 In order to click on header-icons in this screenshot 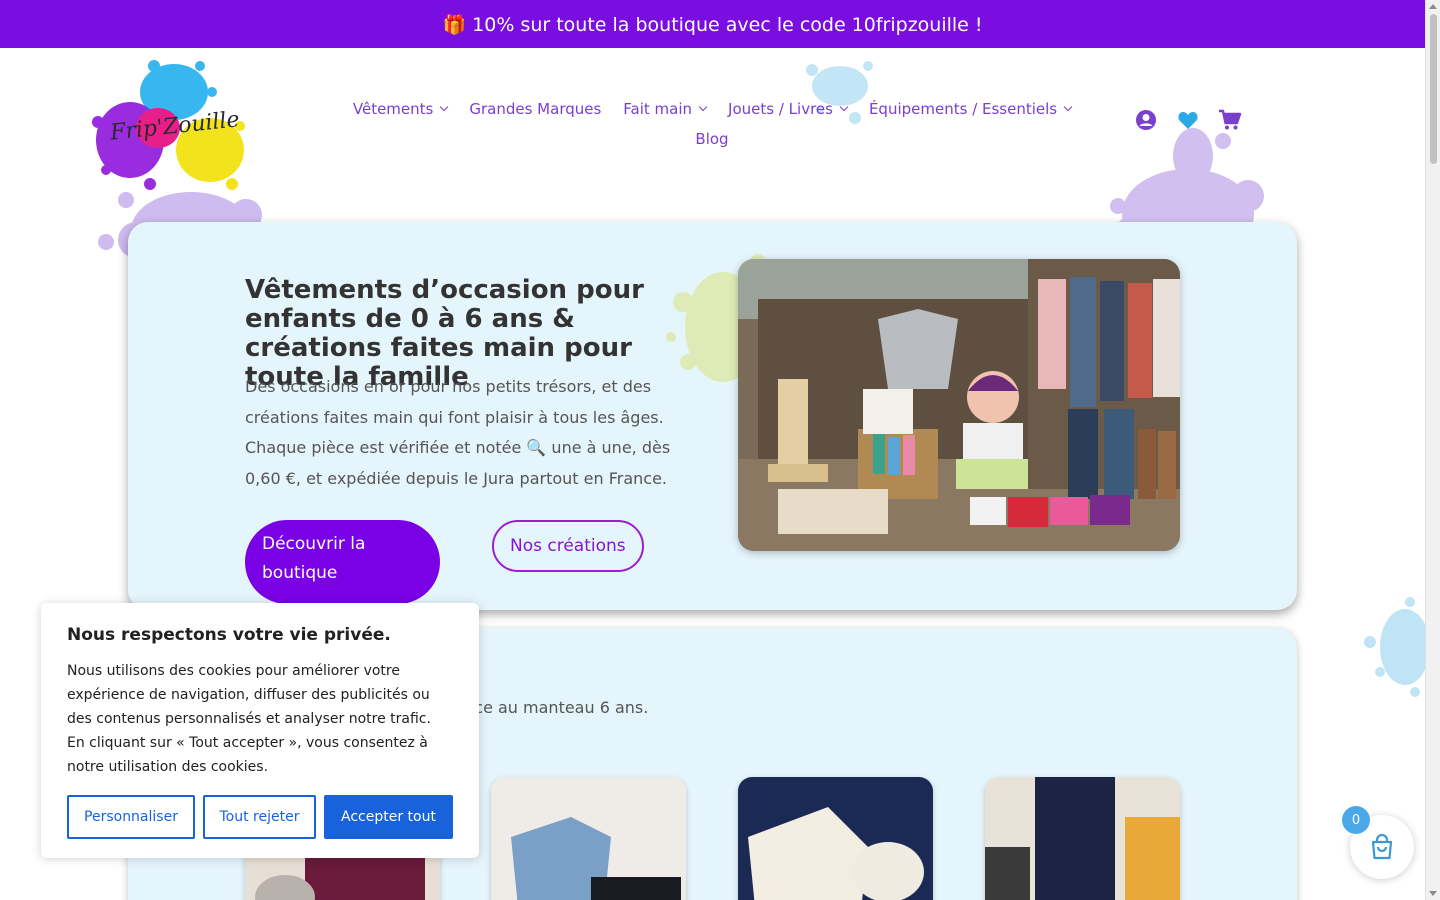, I will do `click(1188, 120)`.